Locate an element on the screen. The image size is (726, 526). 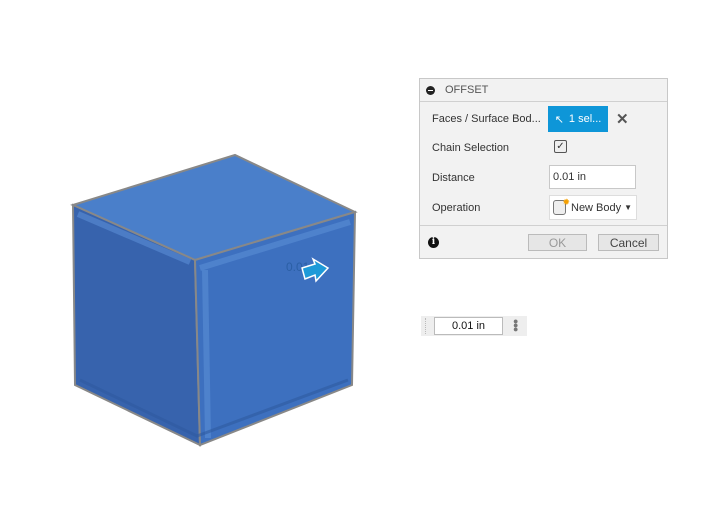
new-body-icon: ✹ is located at coordinates (561, 206).